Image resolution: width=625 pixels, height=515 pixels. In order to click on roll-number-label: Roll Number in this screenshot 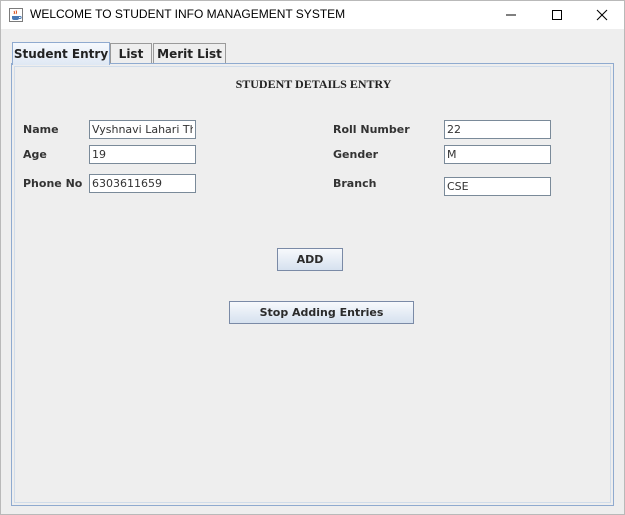, I will do `click(371, 129)`.